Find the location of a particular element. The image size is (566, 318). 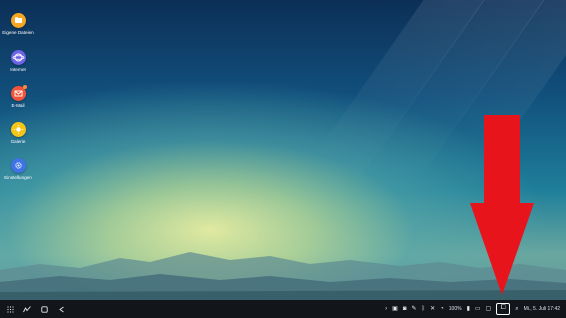

chevron-right-icon: › is located at coordinates (386, 309).